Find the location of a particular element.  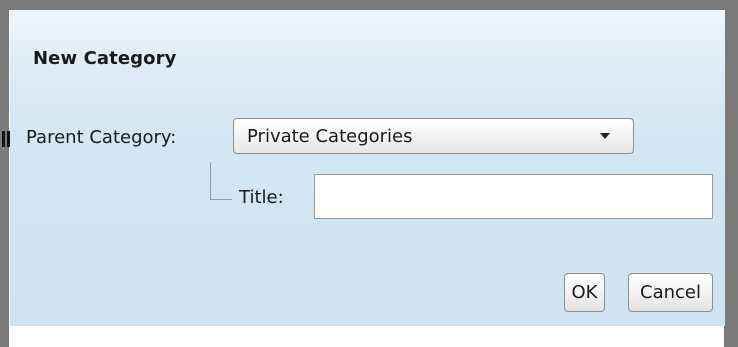

title-input is located at coordinates (513, 196).